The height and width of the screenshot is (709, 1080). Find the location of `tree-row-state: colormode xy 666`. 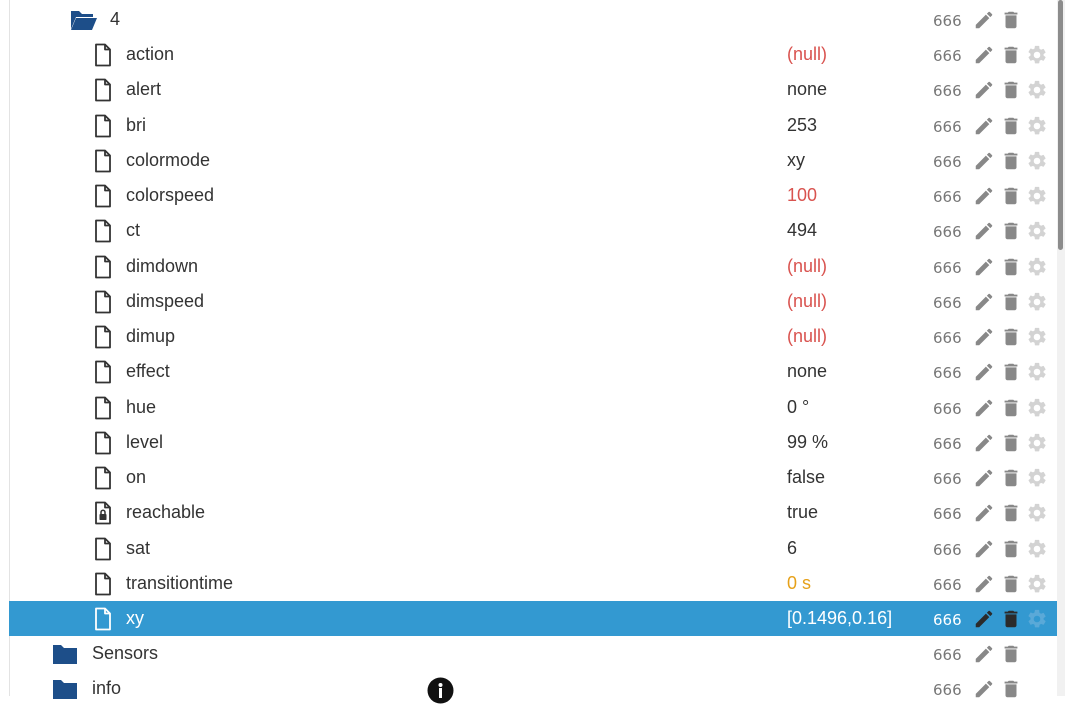

tree-row-state: colormode xy 666 is located at coordinates (533, 160).